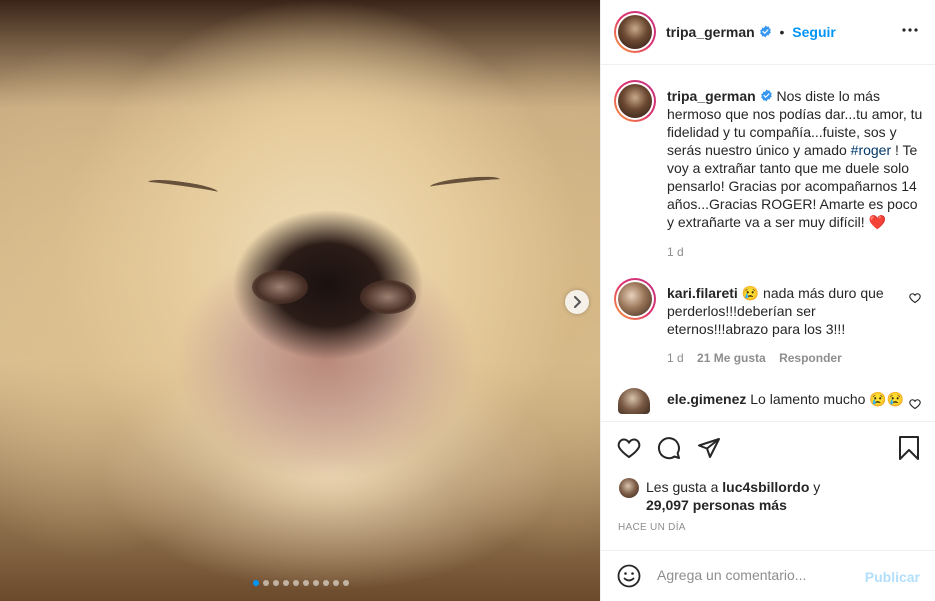  What do you see at coordinates (814, 32) in the screenshot?
I see `follow-button: Seguir` at bounding box center [814, 32].